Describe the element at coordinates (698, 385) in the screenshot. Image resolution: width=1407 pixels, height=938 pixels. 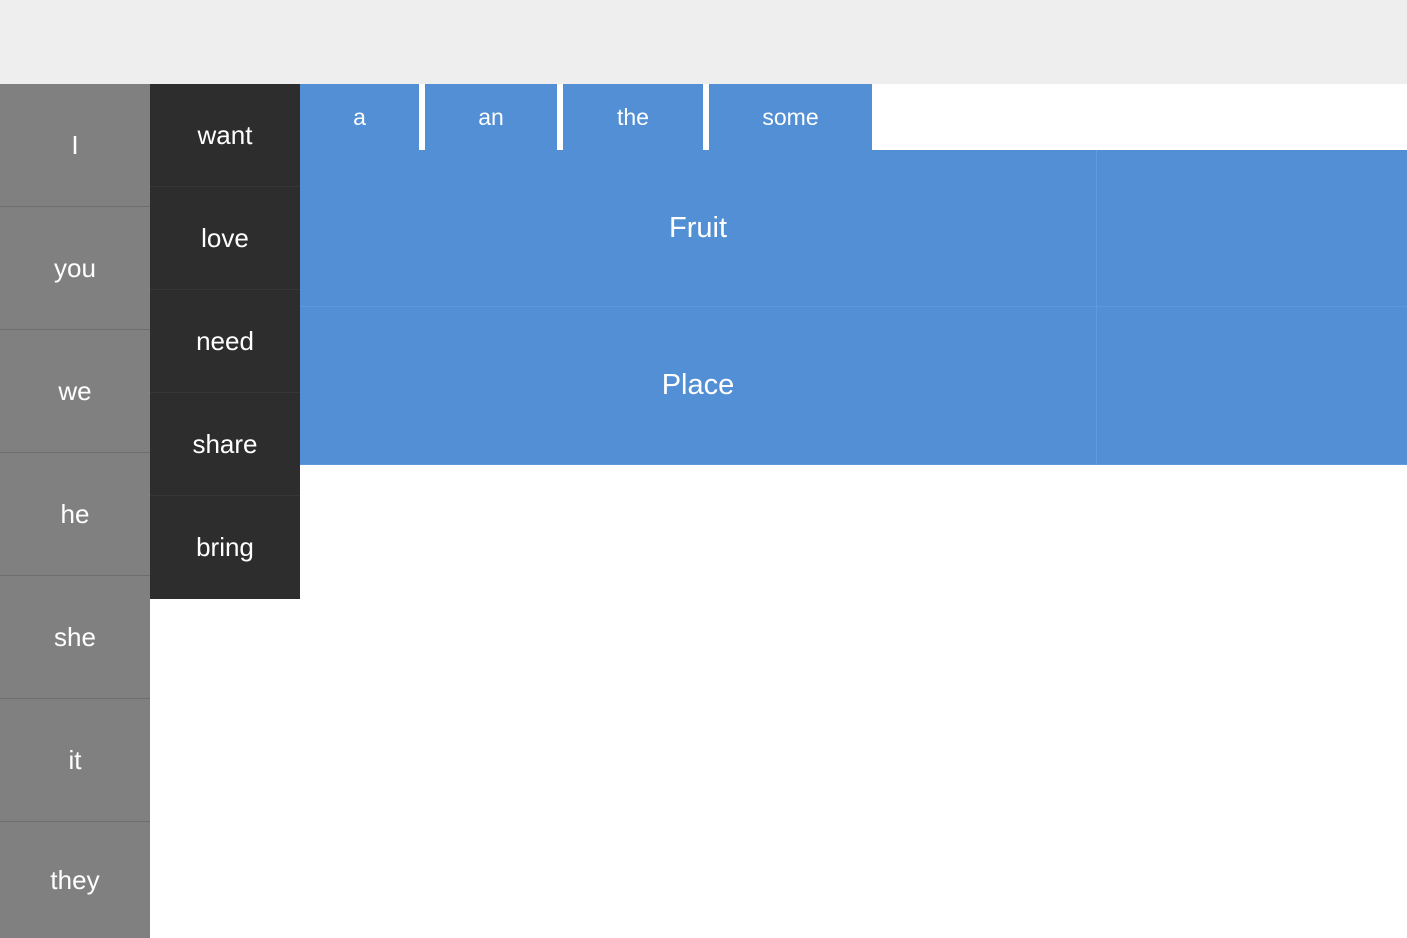
I see `category-label-place: Place` at that location.